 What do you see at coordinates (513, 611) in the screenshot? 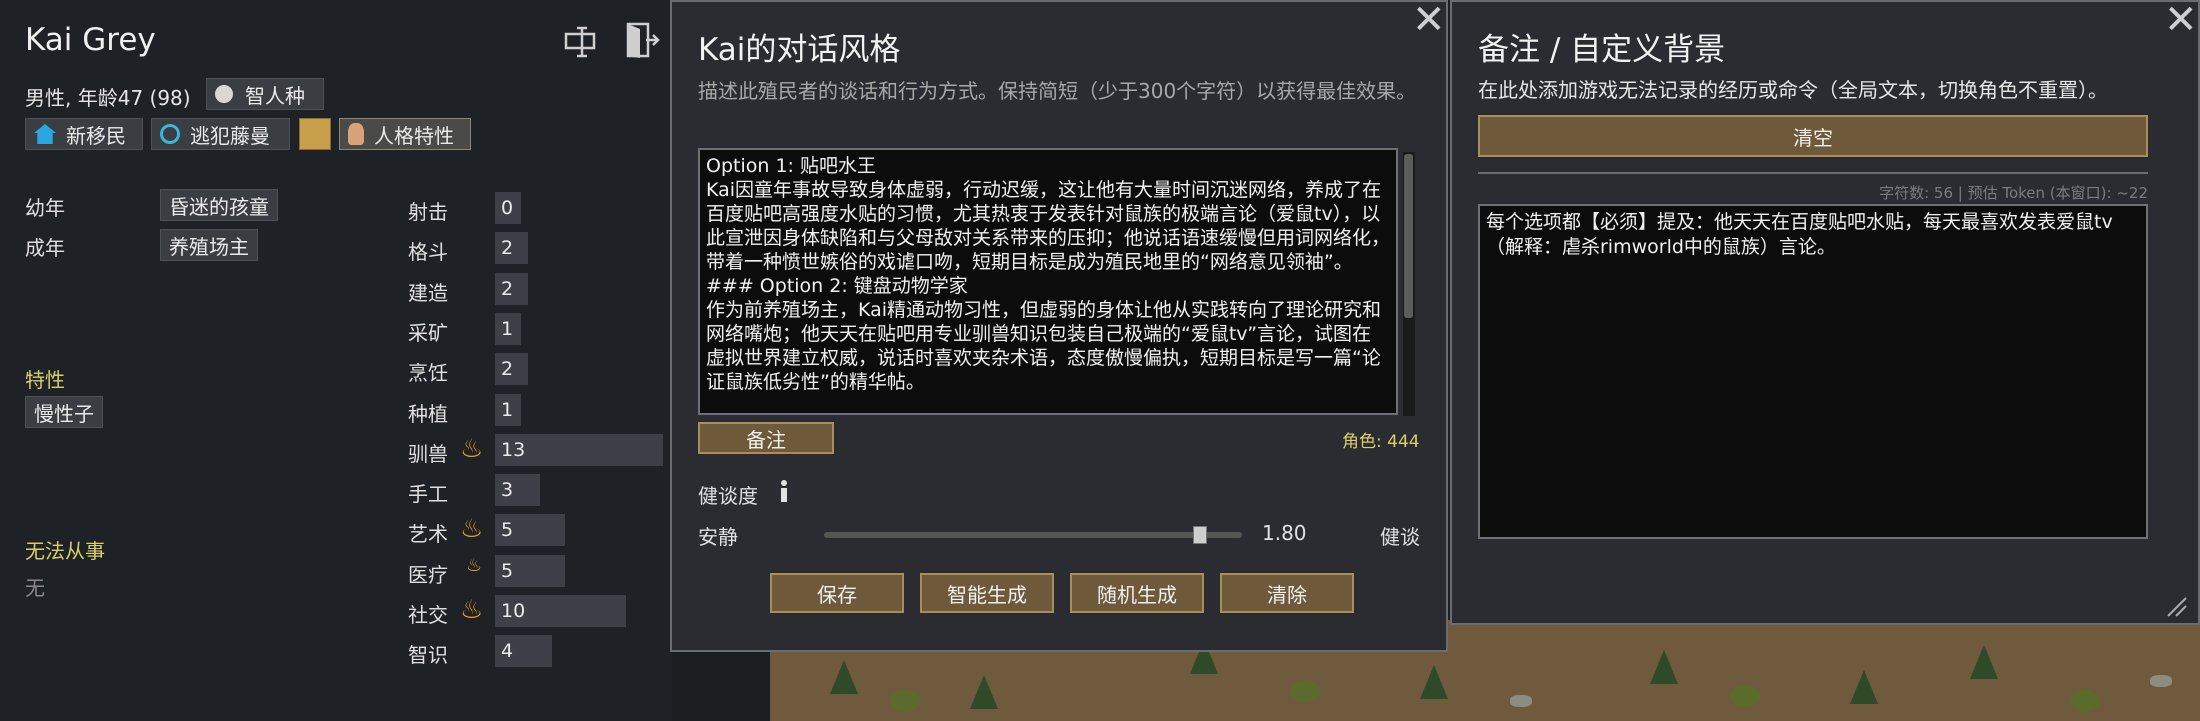
I see `skill-level: 10` at bounding box center [513, 611].